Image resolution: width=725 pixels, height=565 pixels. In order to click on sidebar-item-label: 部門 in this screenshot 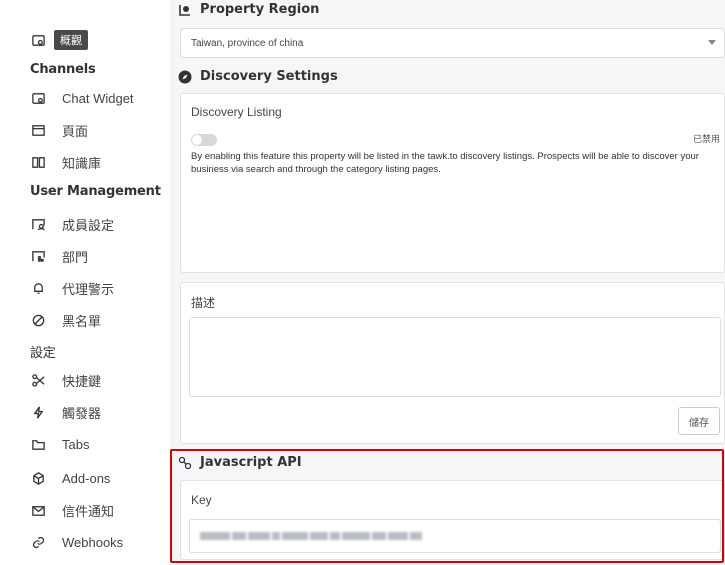, I will do `click(75, 257)`.